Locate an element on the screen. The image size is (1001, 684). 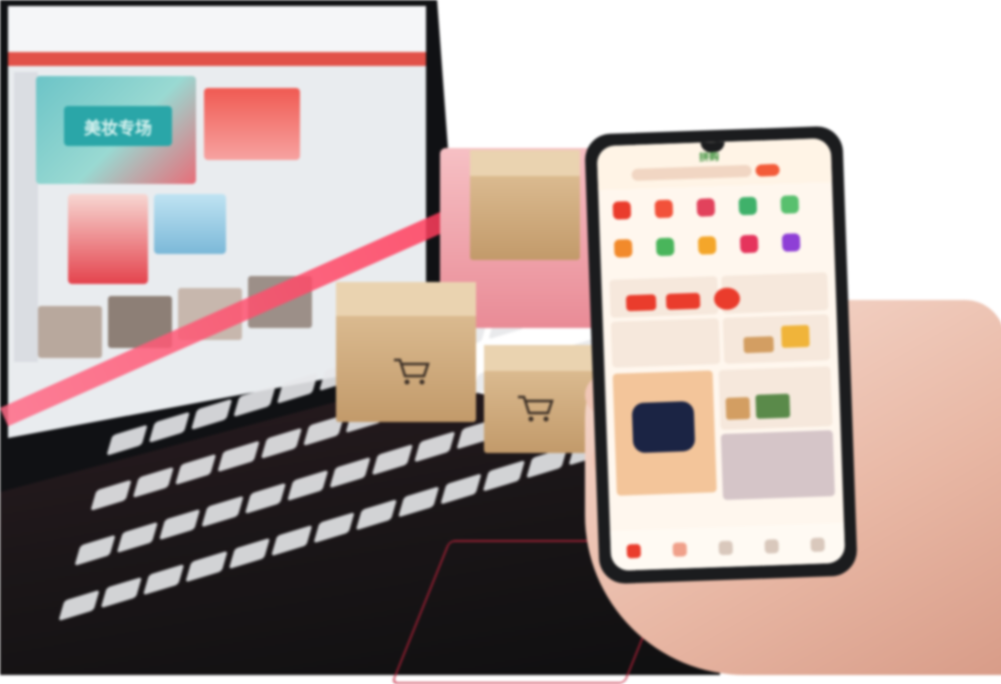
tab-home-icon is located at coordinates (634, 551).